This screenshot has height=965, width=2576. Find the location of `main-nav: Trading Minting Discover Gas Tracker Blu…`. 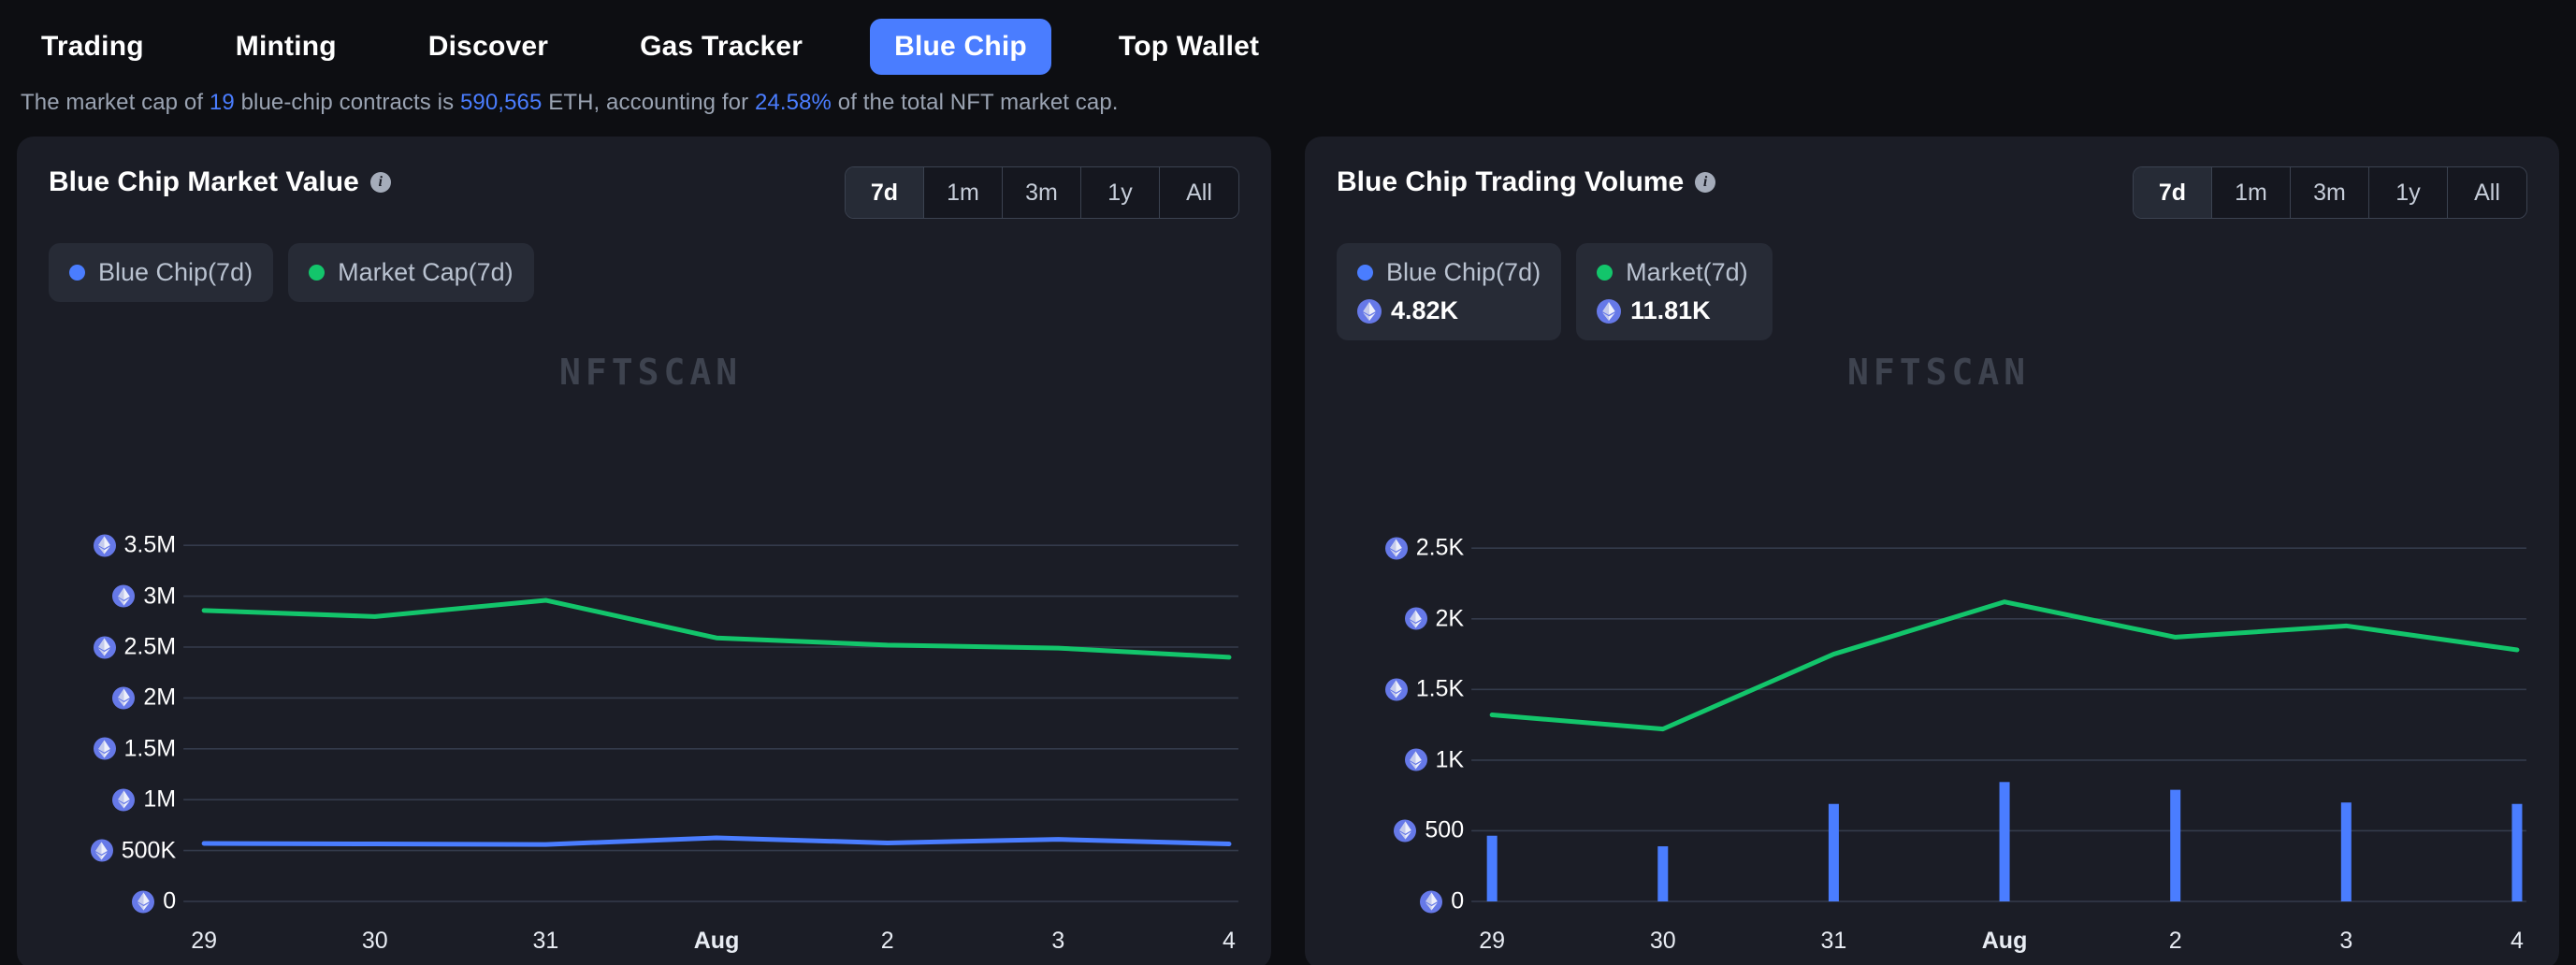

main-nav: Trading Minting Discover Gas Tracker Blu… is located at coordinates (1288, 43).